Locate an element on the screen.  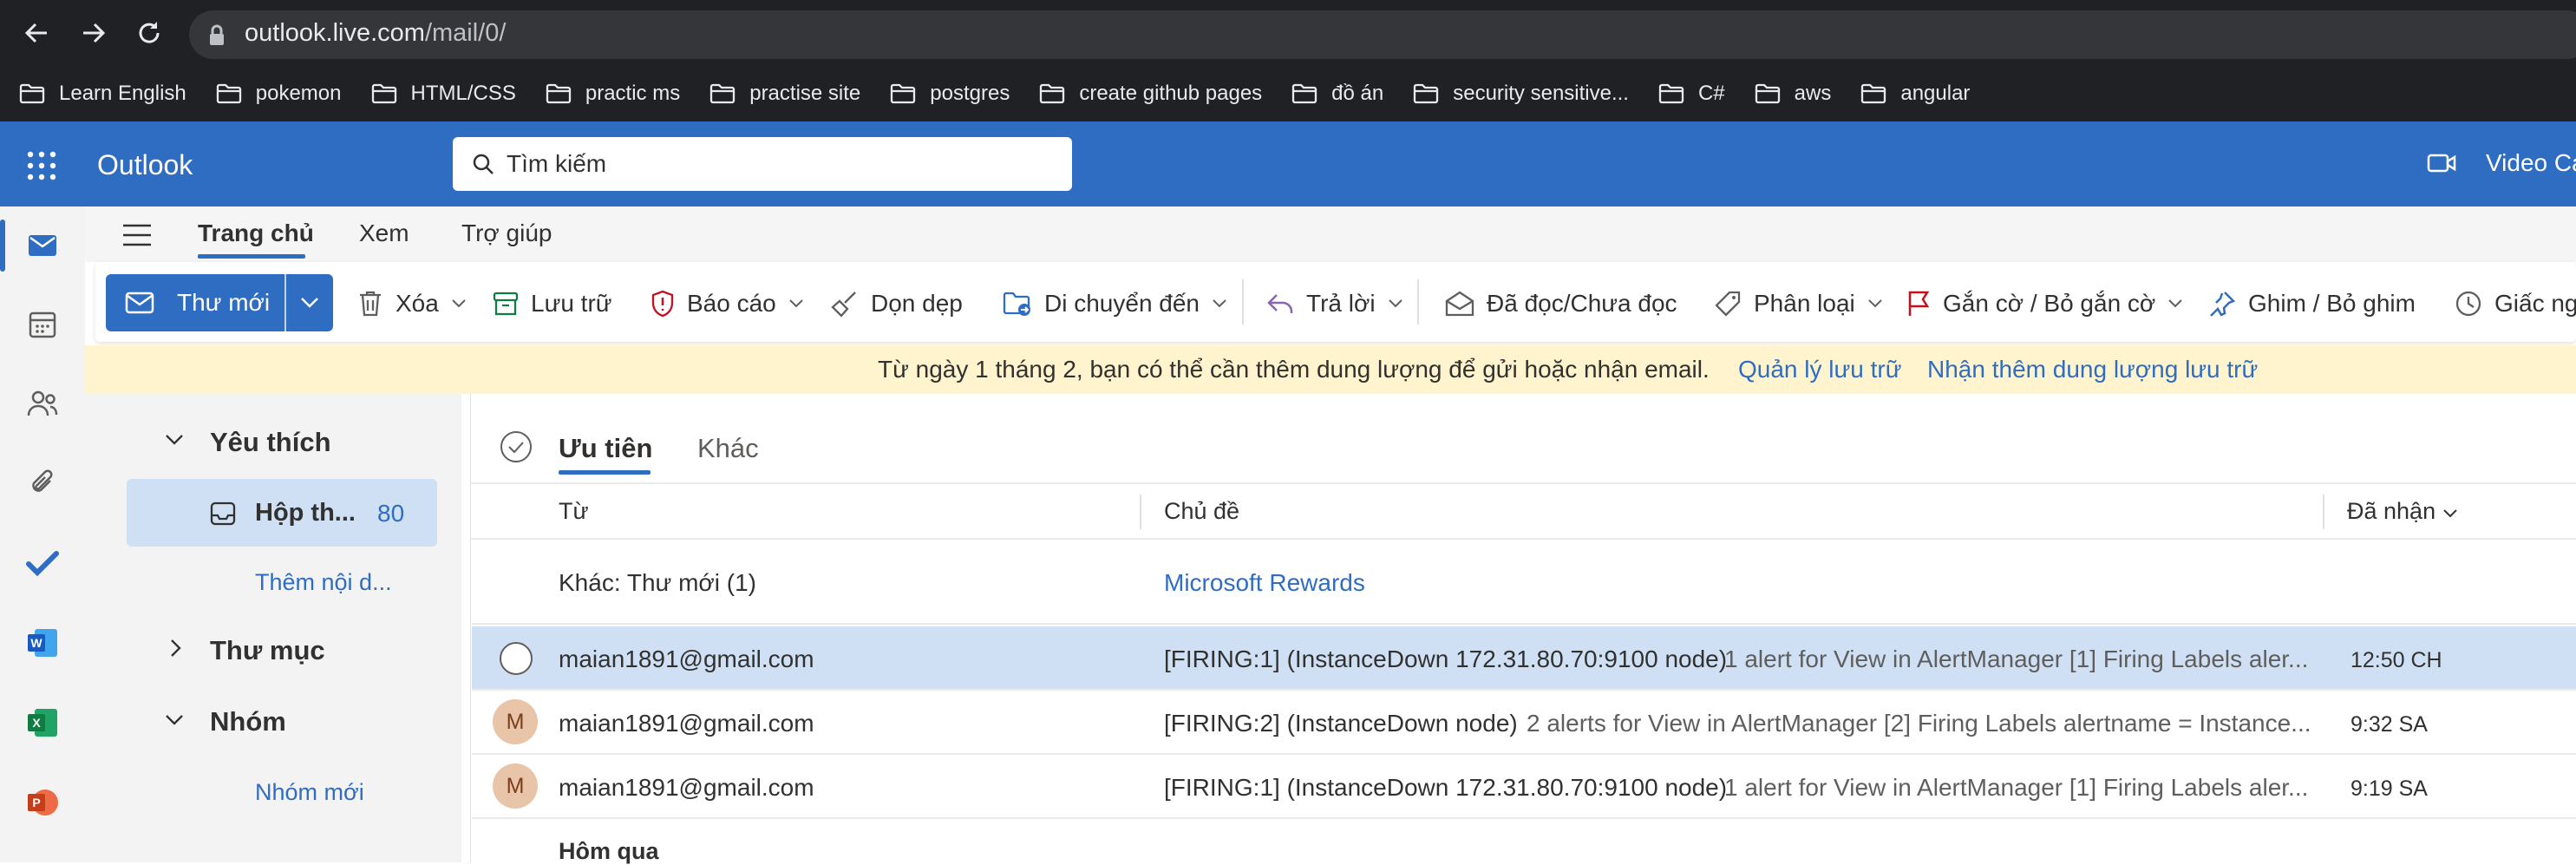
lock-icon is located at coordinates (217, 35).